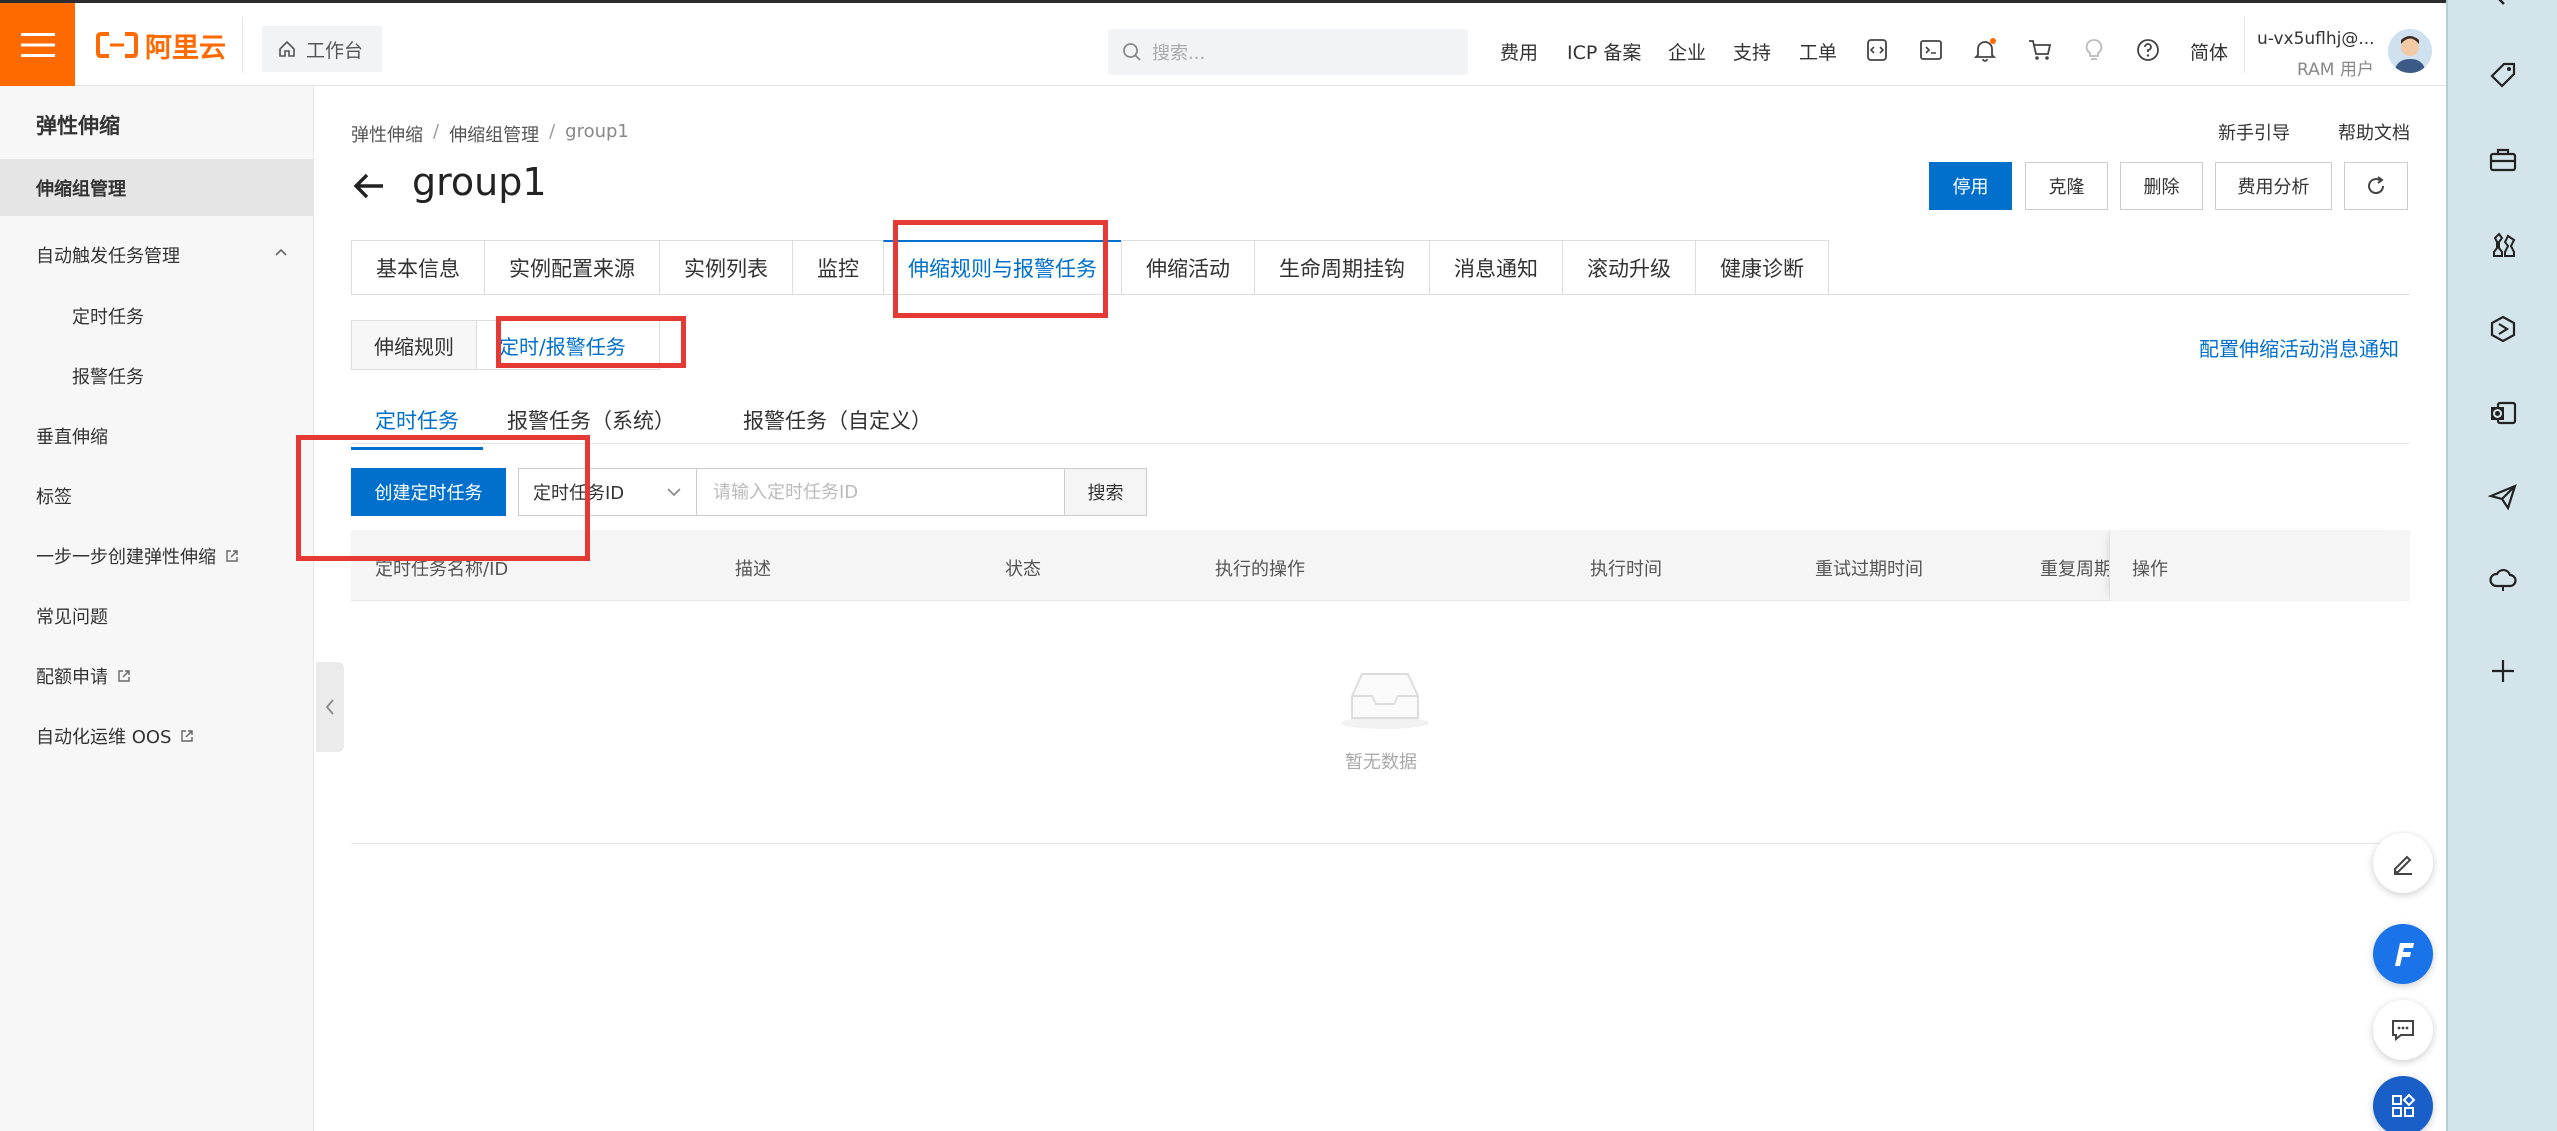 The width and height of the screenshot is (2557, 1131). I want to click on column-header: 重复周期, so click(2074, 569).